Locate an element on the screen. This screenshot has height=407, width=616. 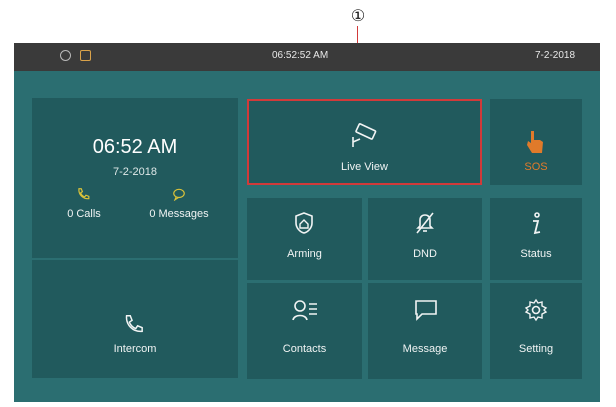
shield-icon is located at coordinates (85, 55).